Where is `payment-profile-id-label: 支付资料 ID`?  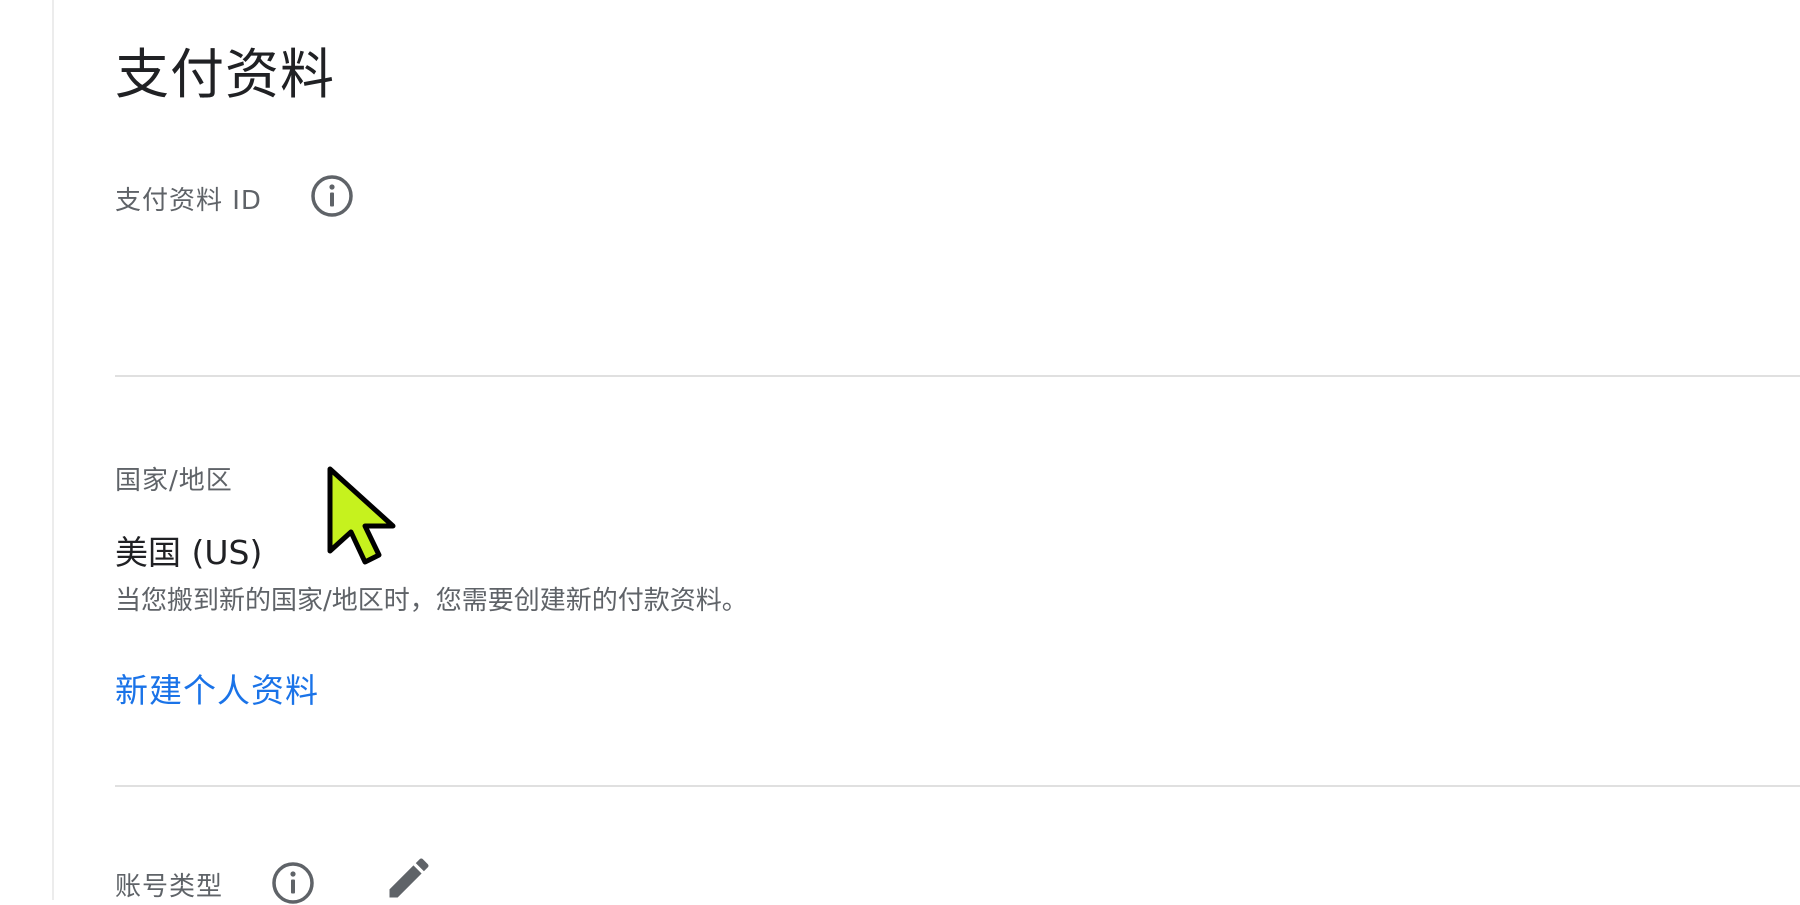
payment-profile-id-label: 支付资料 ID is located at coordinates (188, 201).